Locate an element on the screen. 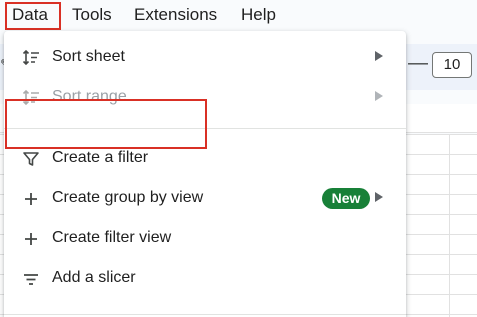 This screenshot has height=317, width=477. menu-item-create-group-by-view: Create group by view New is located at coordinates (205, 199).